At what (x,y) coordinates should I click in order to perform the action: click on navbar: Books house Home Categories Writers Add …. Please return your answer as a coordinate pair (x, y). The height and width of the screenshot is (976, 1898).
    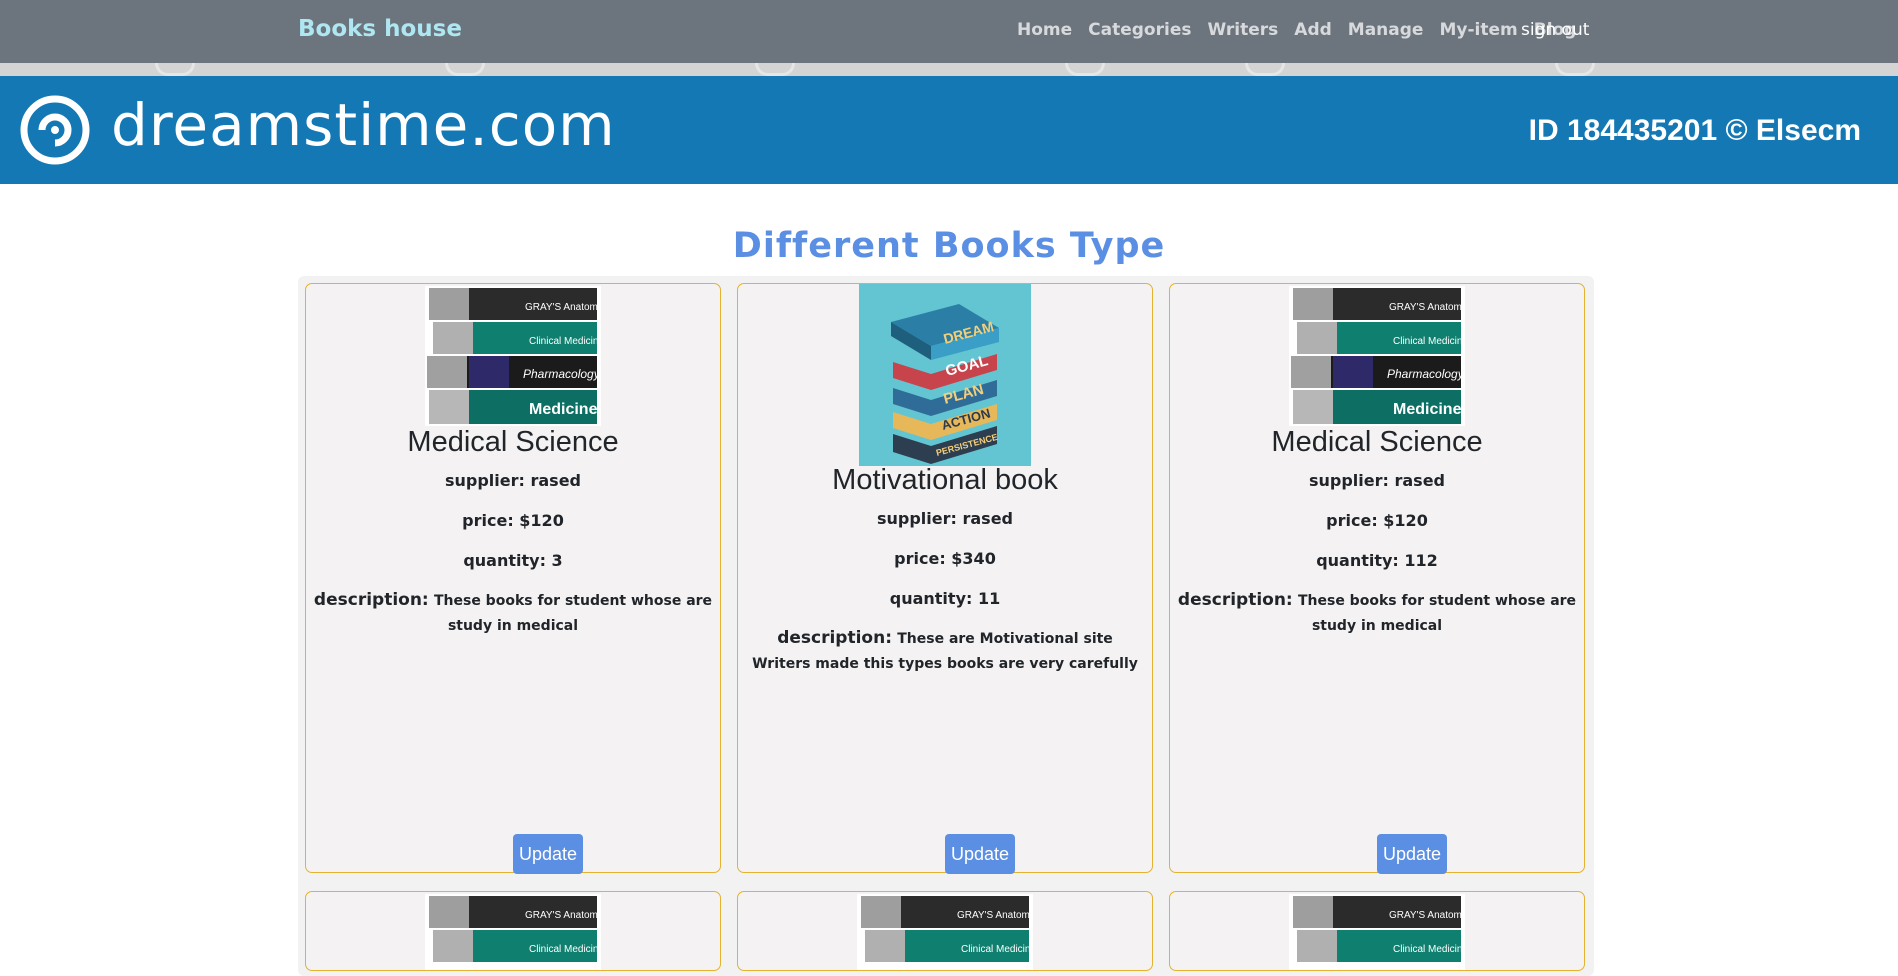
    Looking at the image, I should click on (949, 31).